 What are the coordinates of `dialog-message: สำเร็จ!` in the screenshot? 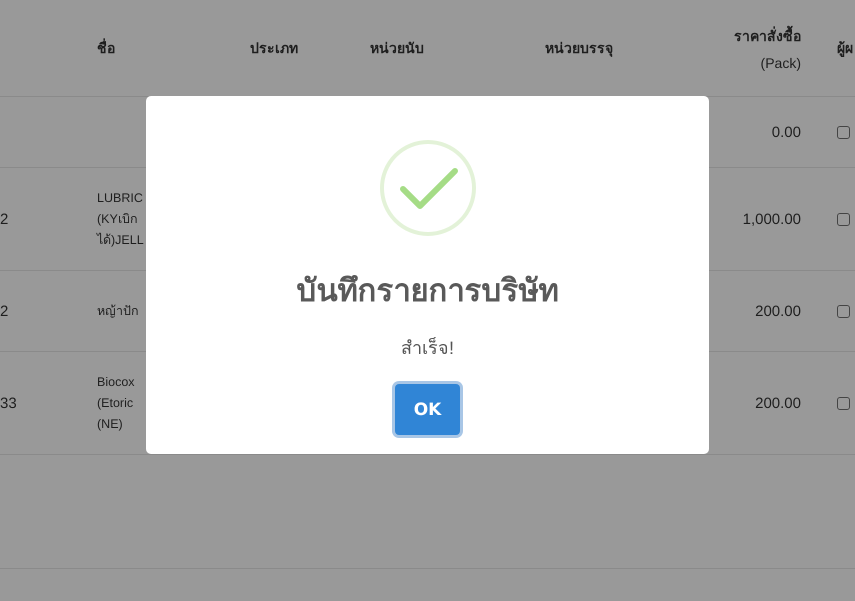 It's located at (427, 348).